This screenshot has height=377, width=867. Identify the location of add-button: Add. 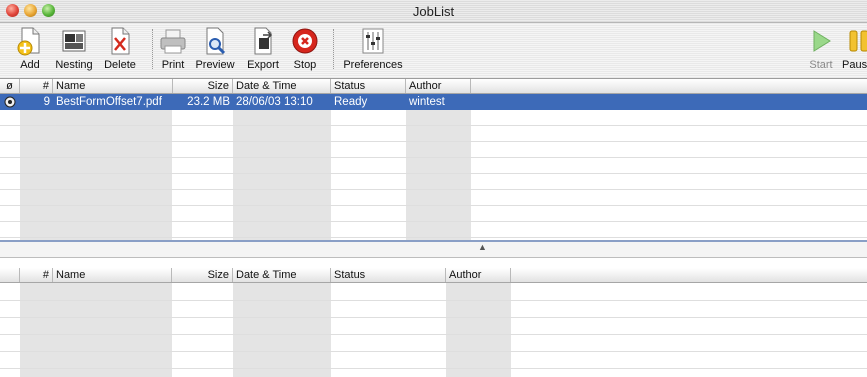
(30, 48).